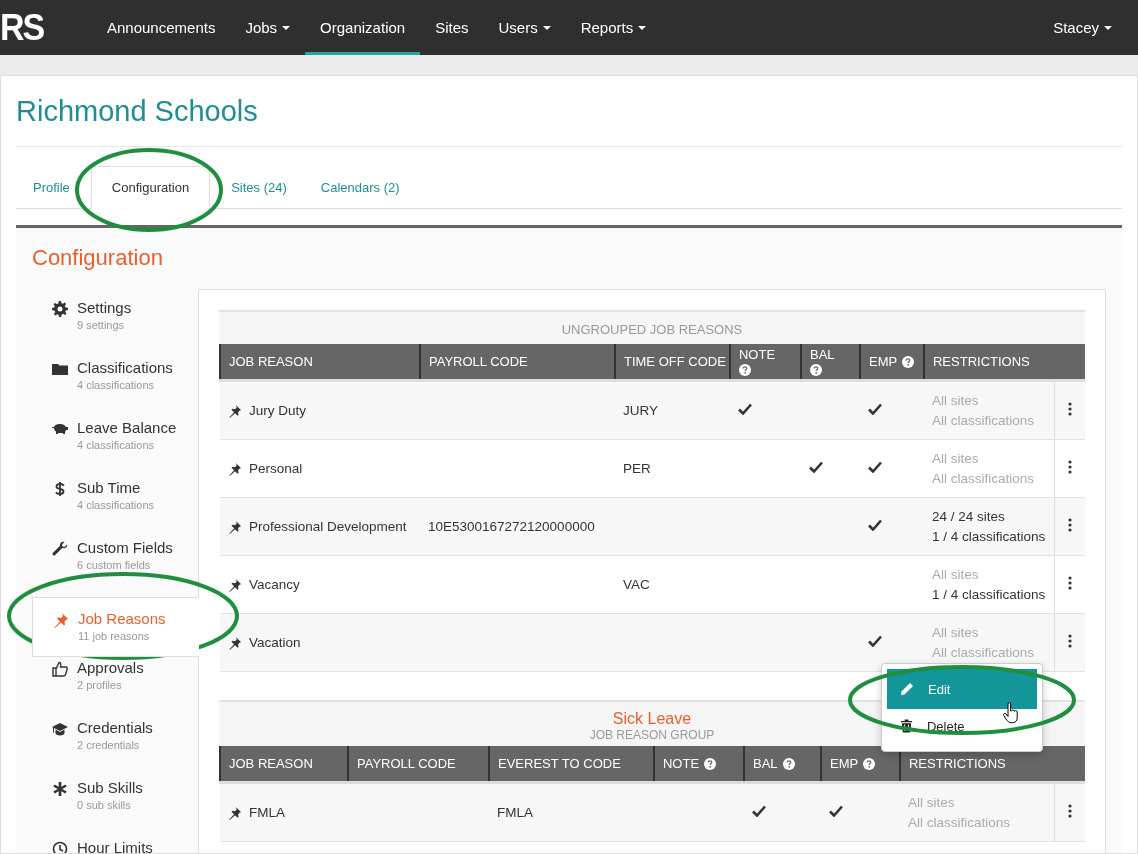 The image size is (1138, 854). I want to click on sidebar-item: Credentials 2 credentials, so click(115, 747).